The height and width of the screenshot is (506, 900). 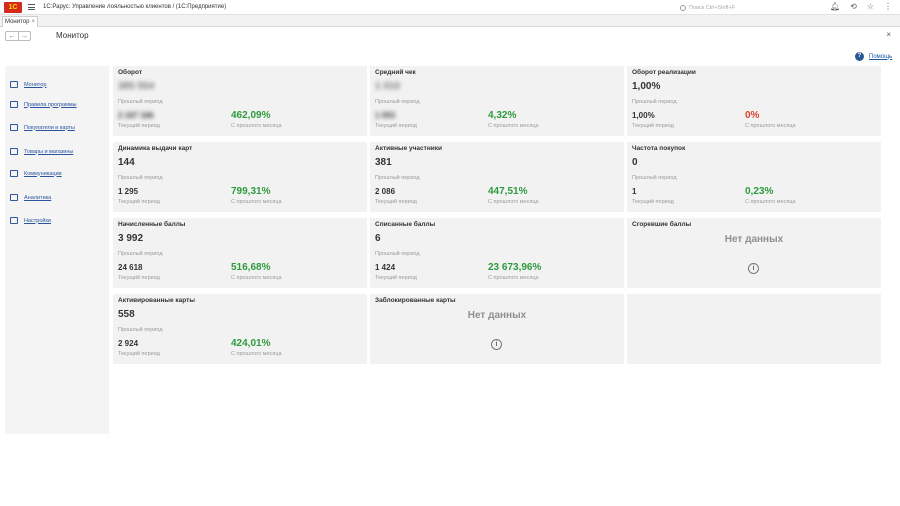 What do you see at coordinates (37, 220) in the screenshot?
I see `sidebar-item-label: Настройки` at bounding box center [37, 220].